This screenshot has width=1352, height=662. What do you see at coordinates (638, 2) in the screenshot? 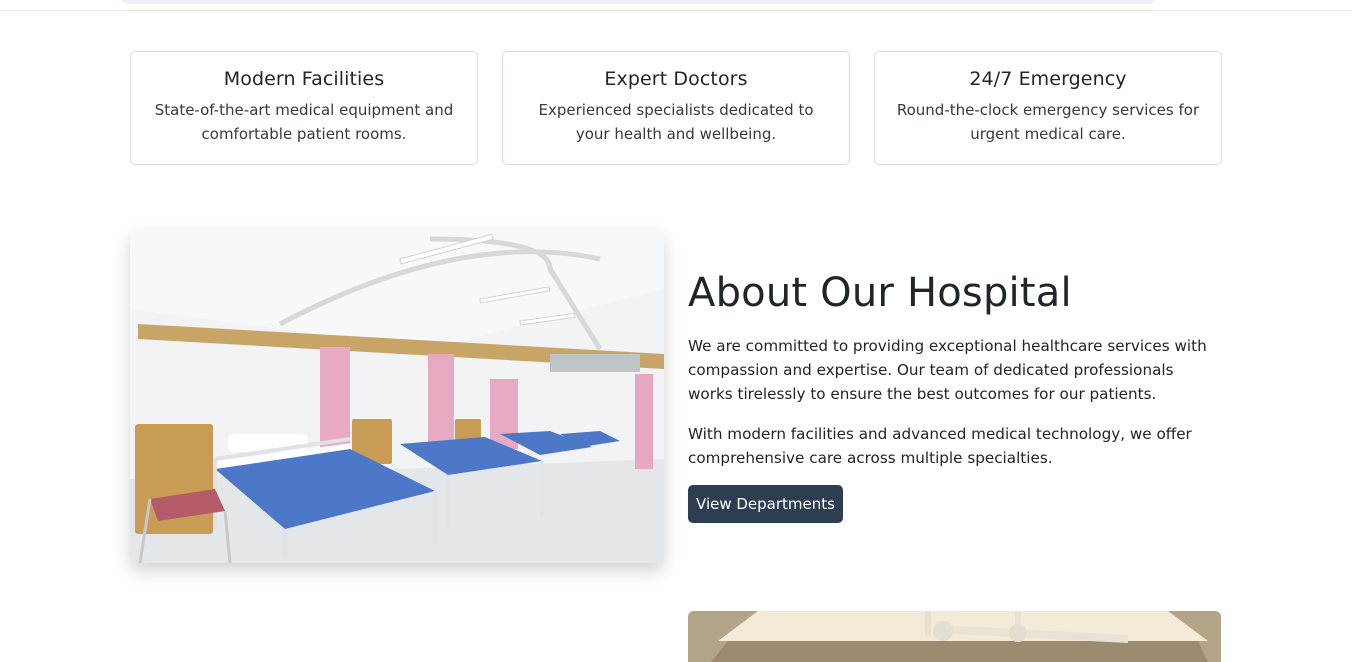
I see `search-bar-remnant` at bounding box center [638, 2].